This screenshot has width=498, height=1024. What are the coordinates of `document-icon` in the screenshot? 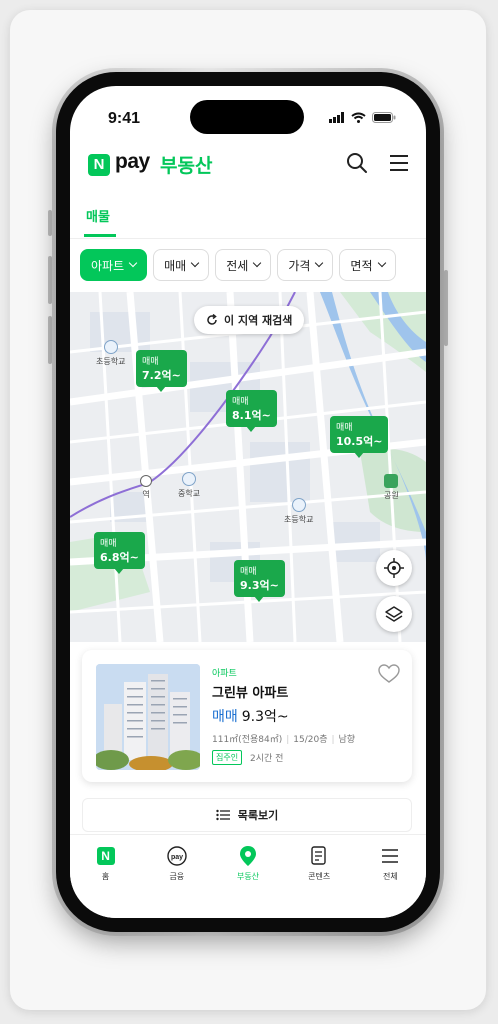 It's located at (319, 856).